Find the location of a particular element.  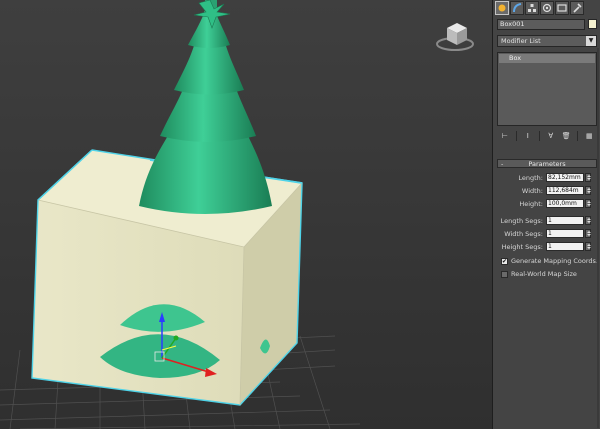

chevron-down-icon: ▼ is located at coordinates (591, 41).